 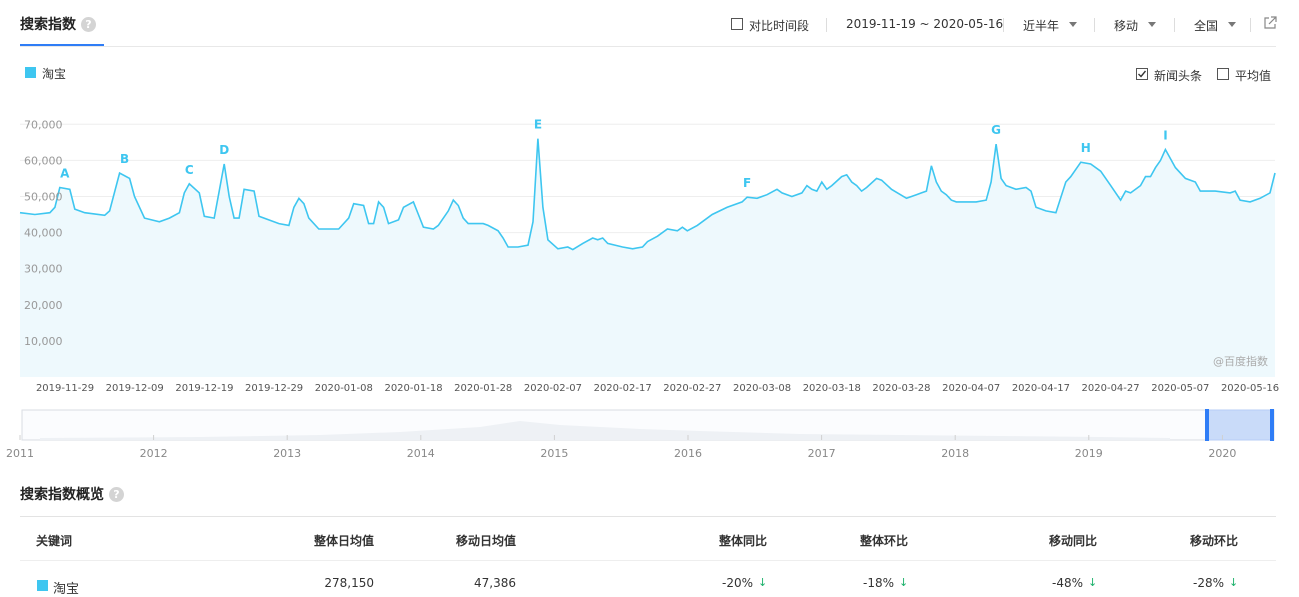 I want to click on column-header-overall-mom: 整体环比, so click(x=883, y=541).